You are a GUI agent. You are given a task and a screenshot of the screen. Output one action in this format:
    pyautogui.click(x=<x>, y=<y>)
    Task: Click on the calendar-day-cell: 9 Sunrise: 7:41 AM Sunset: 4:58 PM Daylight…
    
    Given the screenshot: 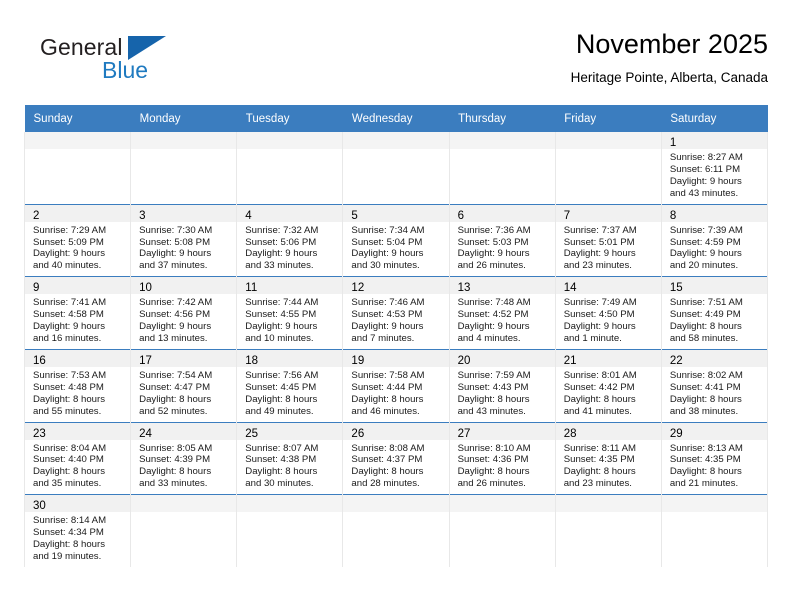 What is the action you would take?
    pyautogui.click(x=77, y=313)
    